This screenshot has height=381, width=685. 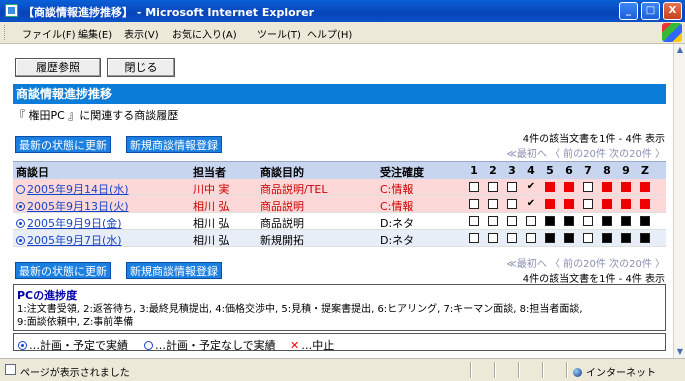 What do you see at coordinates (204, 33) in the screenshot?
I see `menu-favorites: お気に入り(A)` at bounding box center [204, 33].